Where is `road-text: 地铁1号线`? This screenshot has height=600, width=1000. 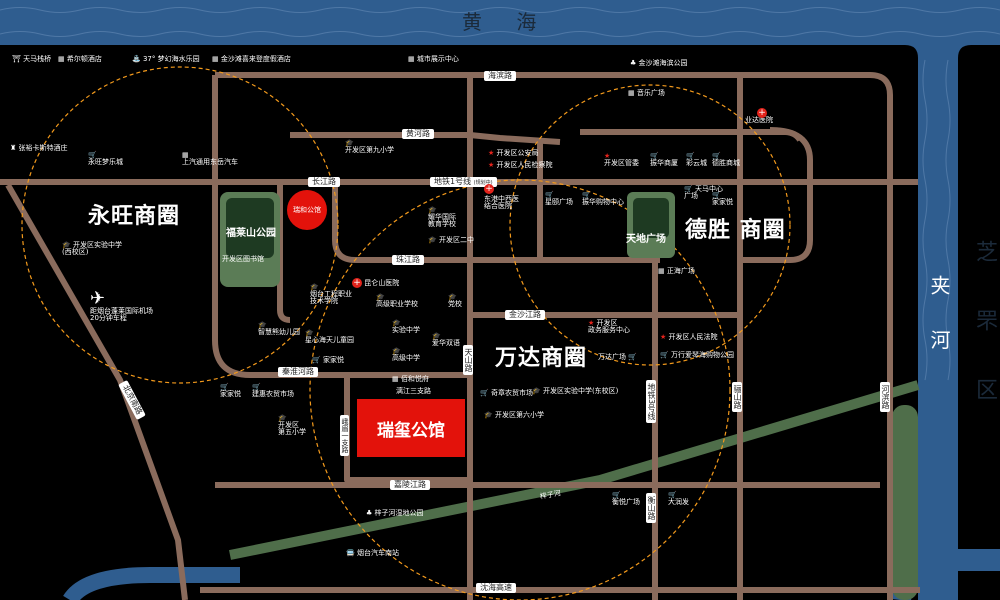 road-text: 地铁1号线 is located at coordinates (453, 181).